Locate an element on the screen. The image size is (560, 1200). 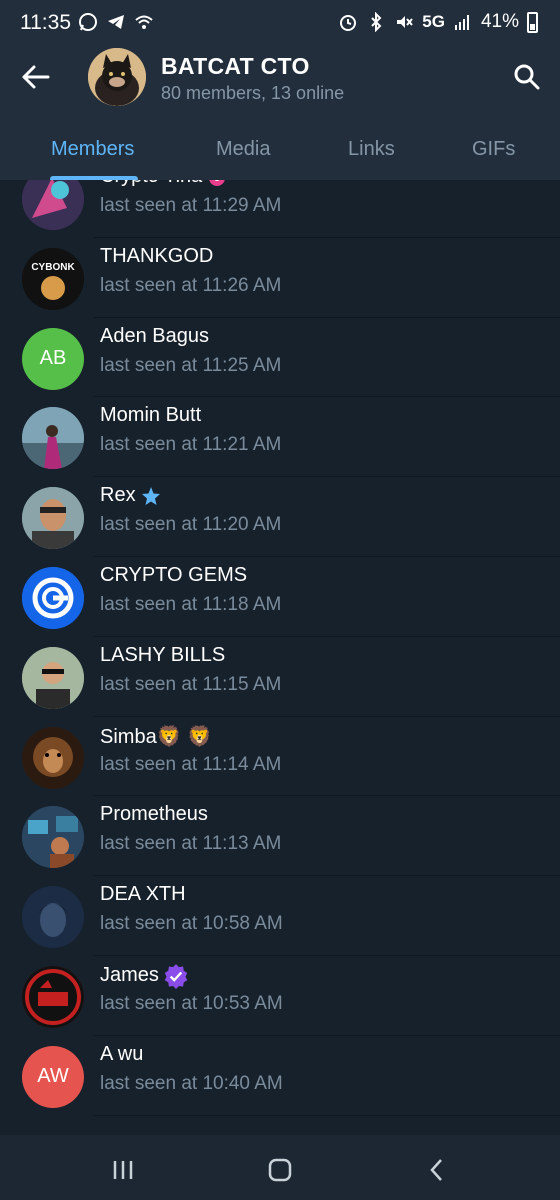
member-row: Prometheus last seen at 11:13 AM is located at coordinates (280, 836).